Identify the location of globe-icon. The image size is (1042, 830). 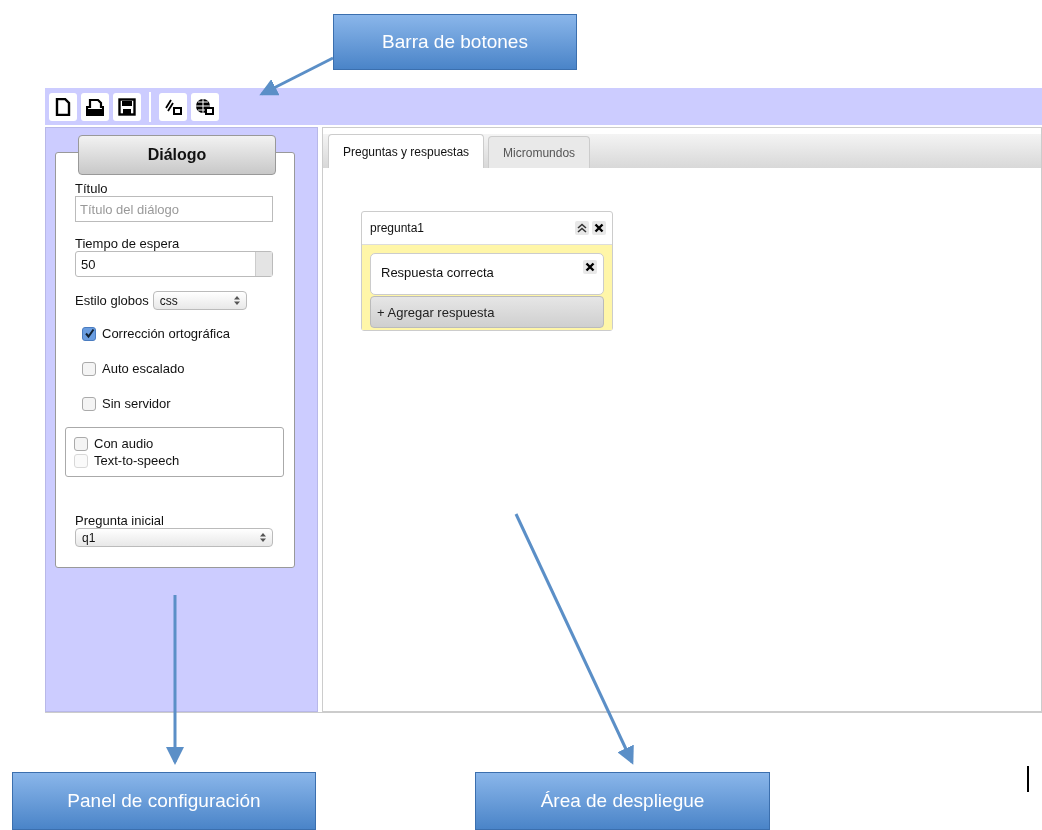
(205, 106).